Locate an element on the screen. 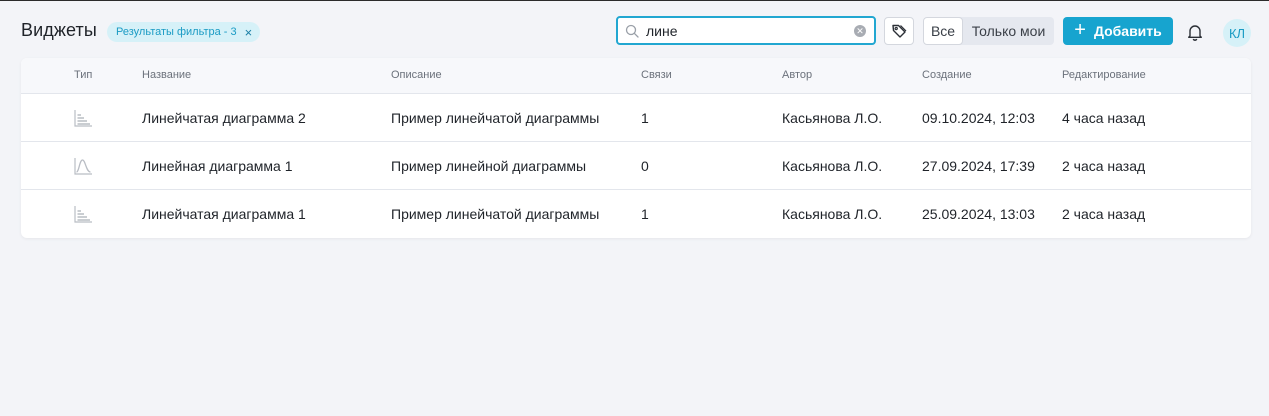 This screenshot has height=416, width=1269. widget-name: Линейная диаграмма 1 is located at coordinates (217, 166).